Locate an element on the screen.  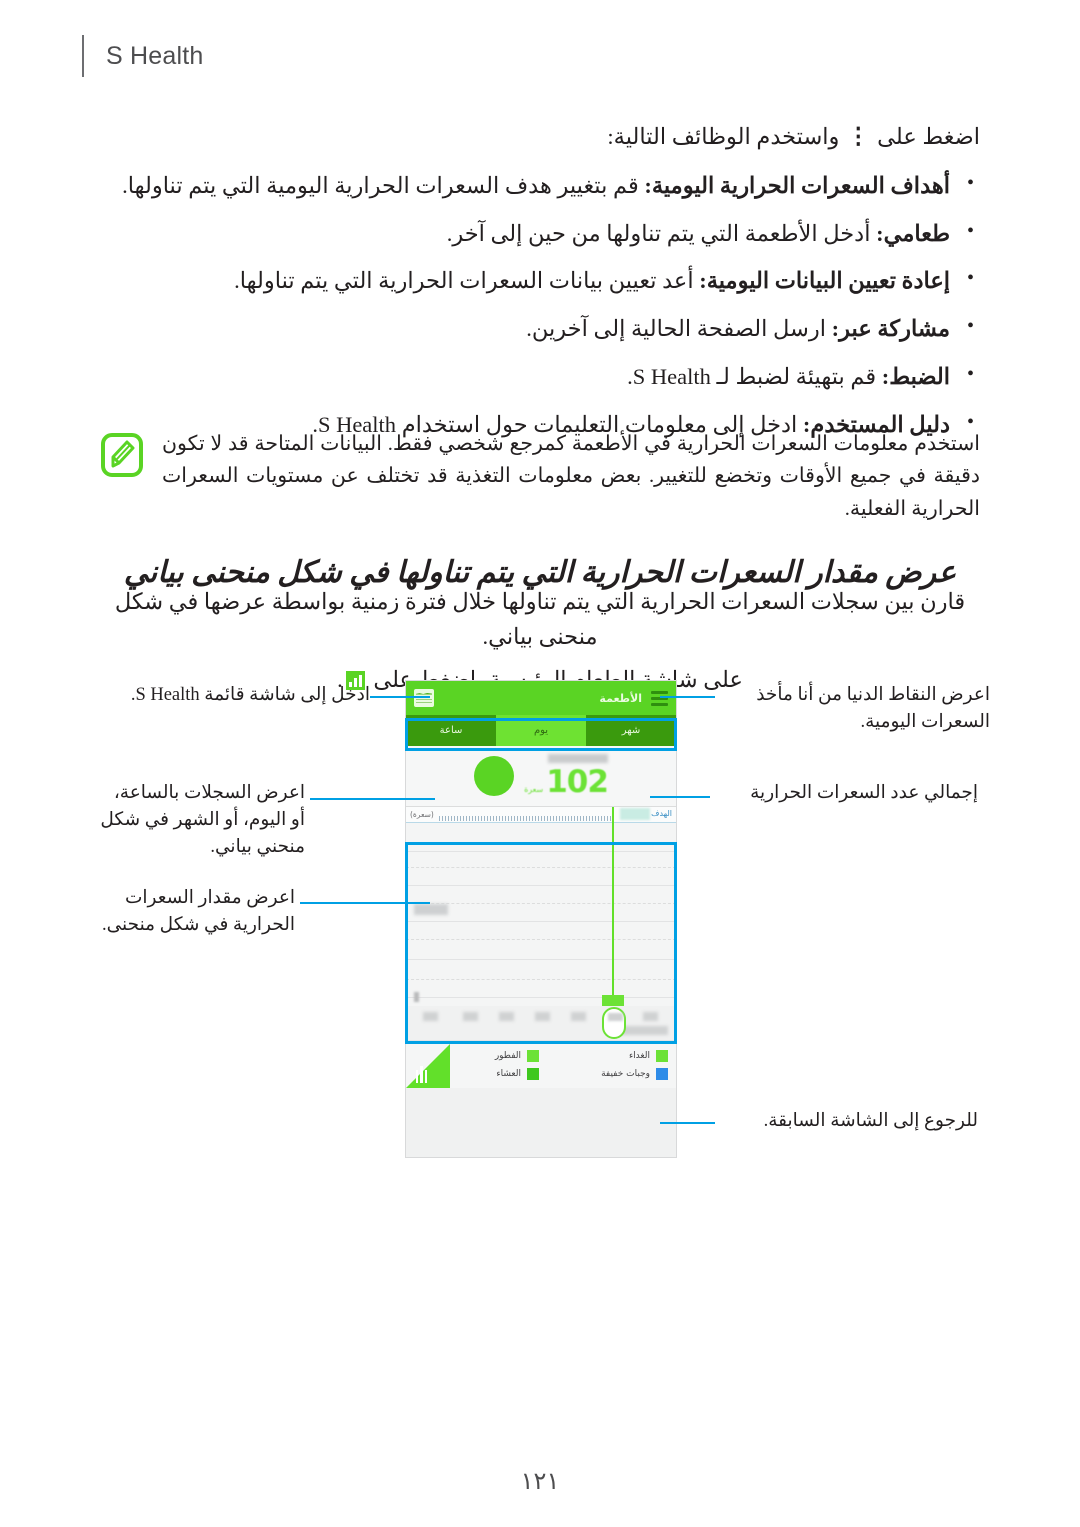
kebab-menu-icon: ⋮ is located at coordinates (858, 135).